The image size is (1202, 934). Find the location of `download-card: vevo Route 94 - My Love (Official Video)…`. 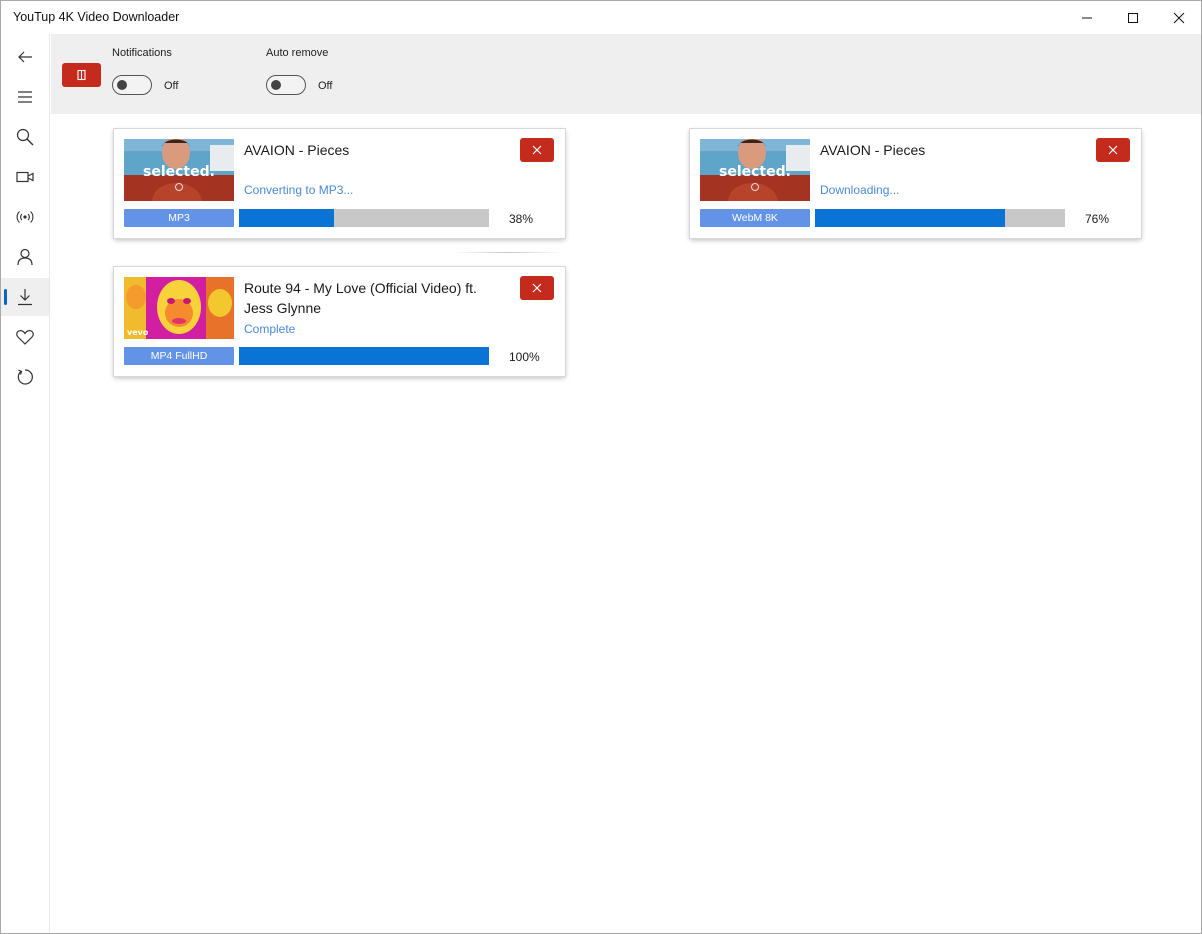

download-card: vevo Route 94 - My Love (Official Video)… is located at coordinates (339, 321).